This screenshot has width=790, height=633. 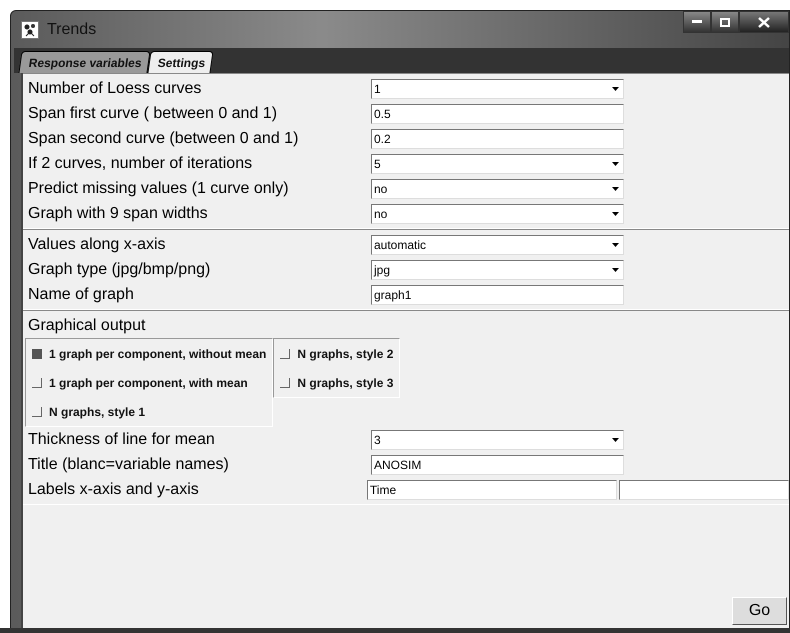 I want to click on field-label: Labels x-axis and y-axis, so click(x=114, y=489).